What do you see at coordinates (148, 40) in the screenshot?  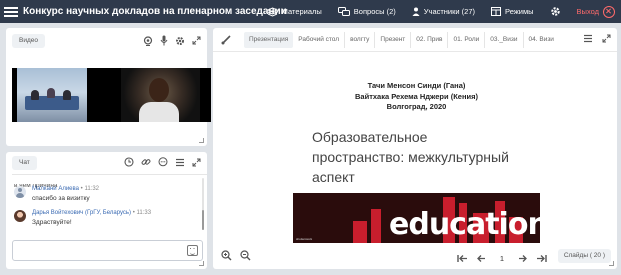 I see `webcam-icon` at bounding box center [148, 40].